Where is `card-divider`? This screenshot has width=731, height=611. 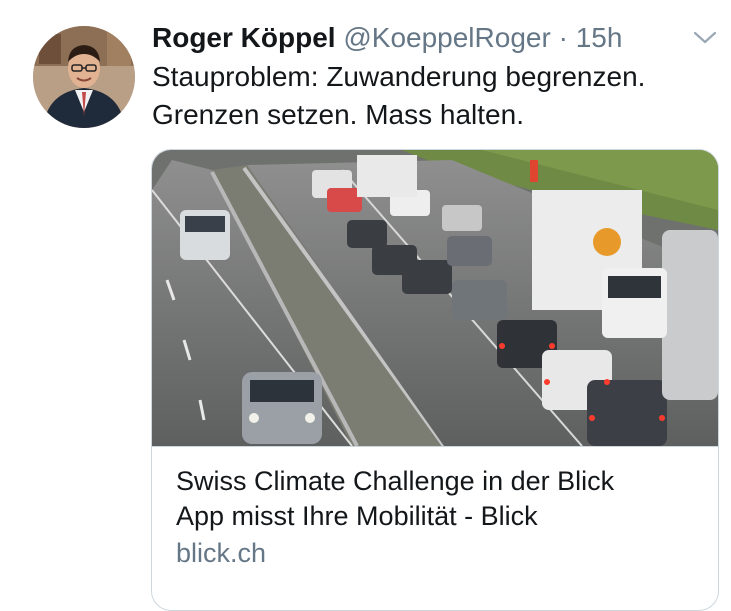 card-divider is located at coordinates (435, 446).